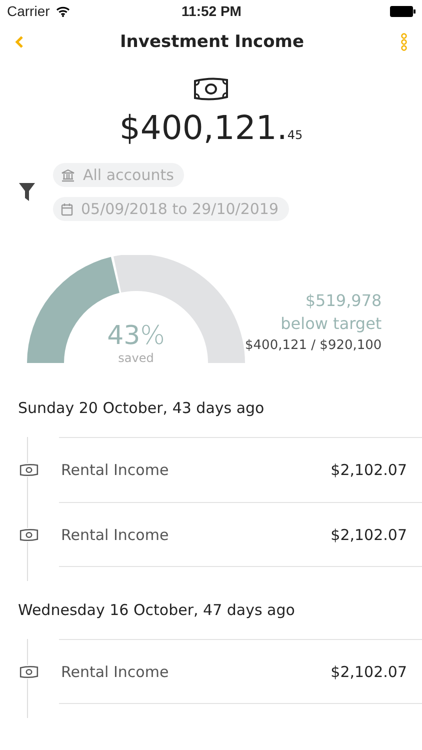 The height and width of the screenshot is (750, 422). What do you see at coordinates (343, 301) in the screenshot?
I see `shortfall-amount: $519,978` at bounding box center [343, 301].